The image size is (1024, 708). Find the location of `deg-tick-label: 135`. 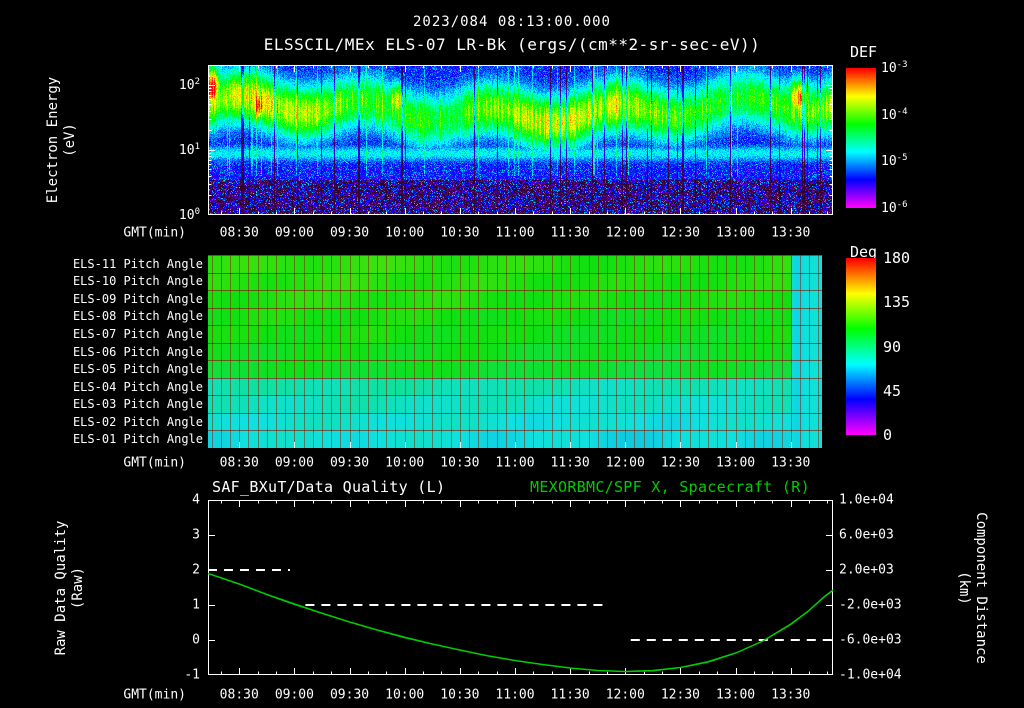

deg-tick-label: 135 is located at coordinates (897, 302).